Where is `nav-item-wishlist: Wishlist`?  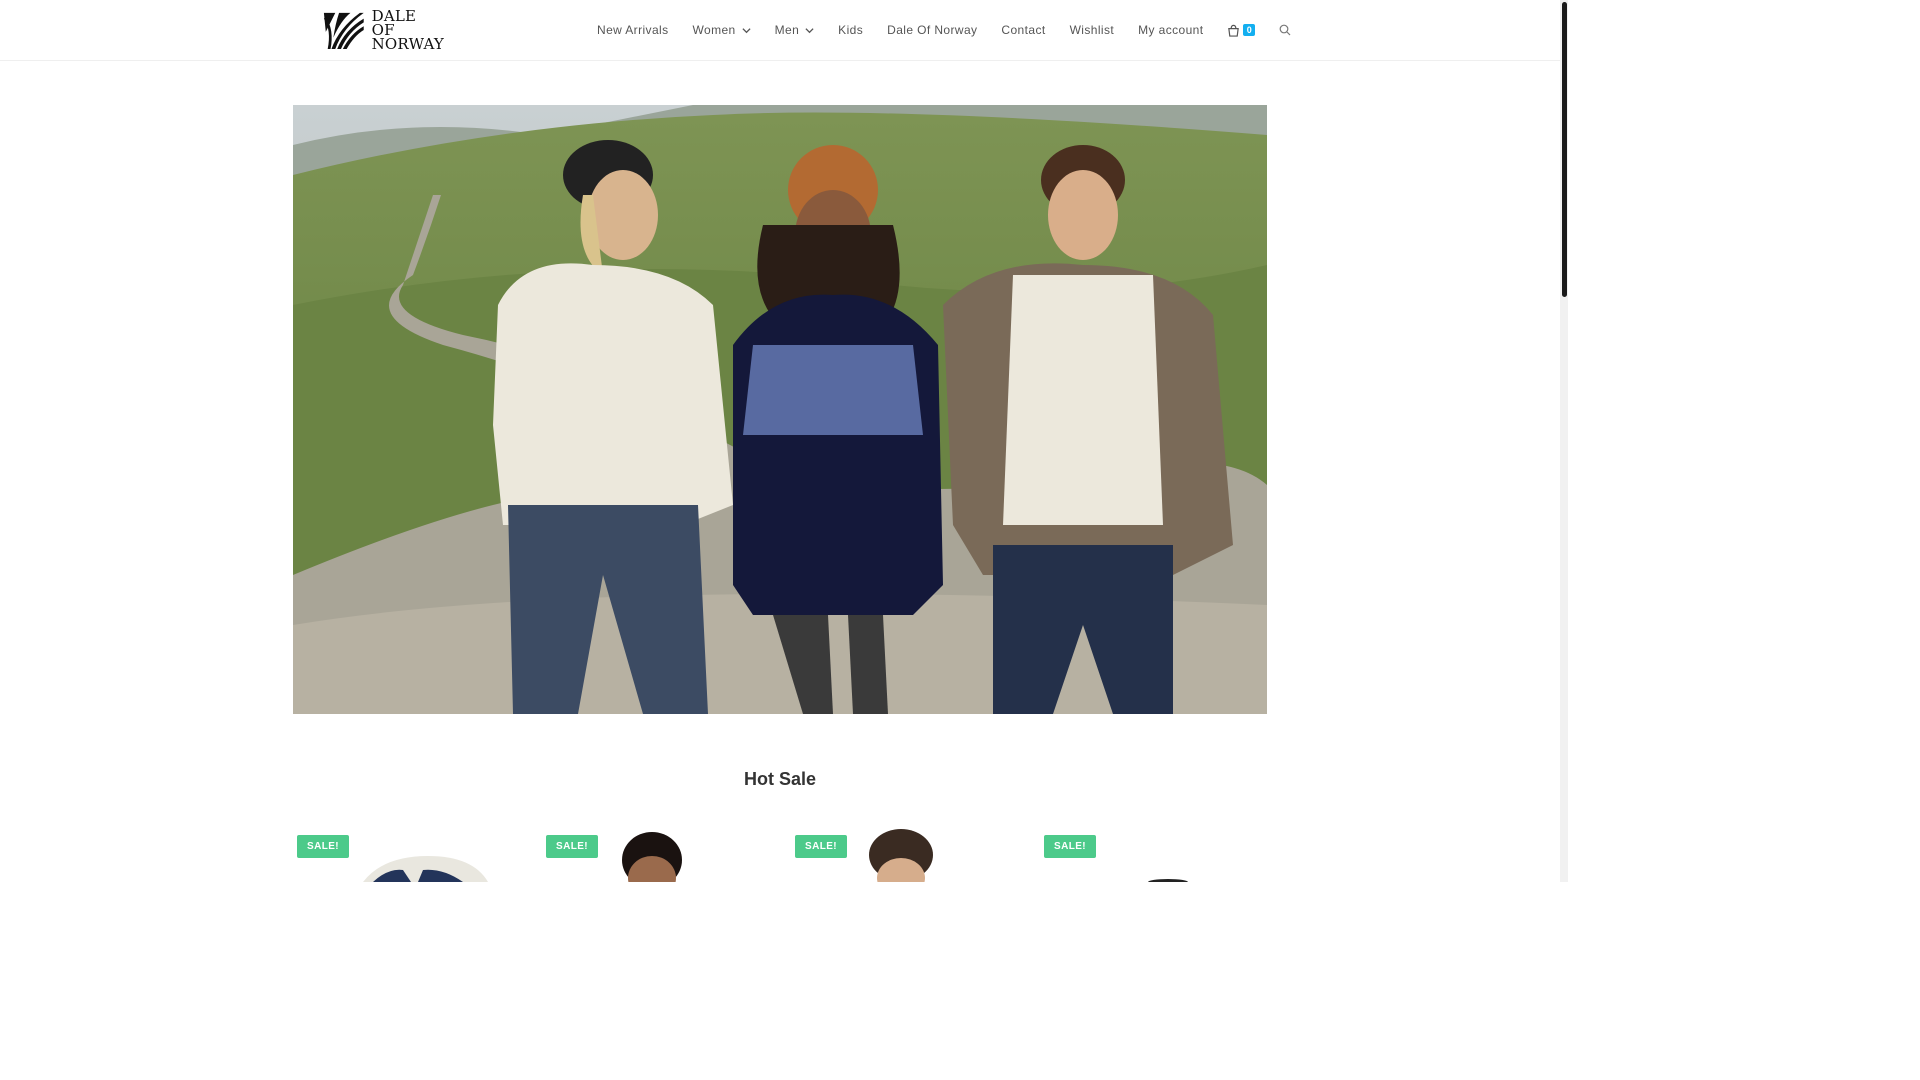 nav-item-wishlist: Wishlist is located at coordinates (1092, 30).